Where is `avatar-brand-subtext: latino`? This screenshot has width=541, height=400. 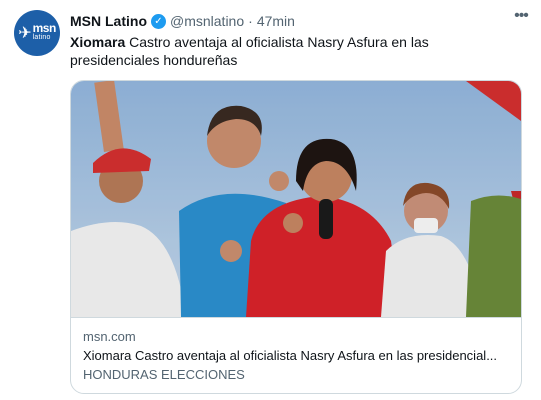
avatar-brand-subtext: latino is located at coordinates (41, 37).